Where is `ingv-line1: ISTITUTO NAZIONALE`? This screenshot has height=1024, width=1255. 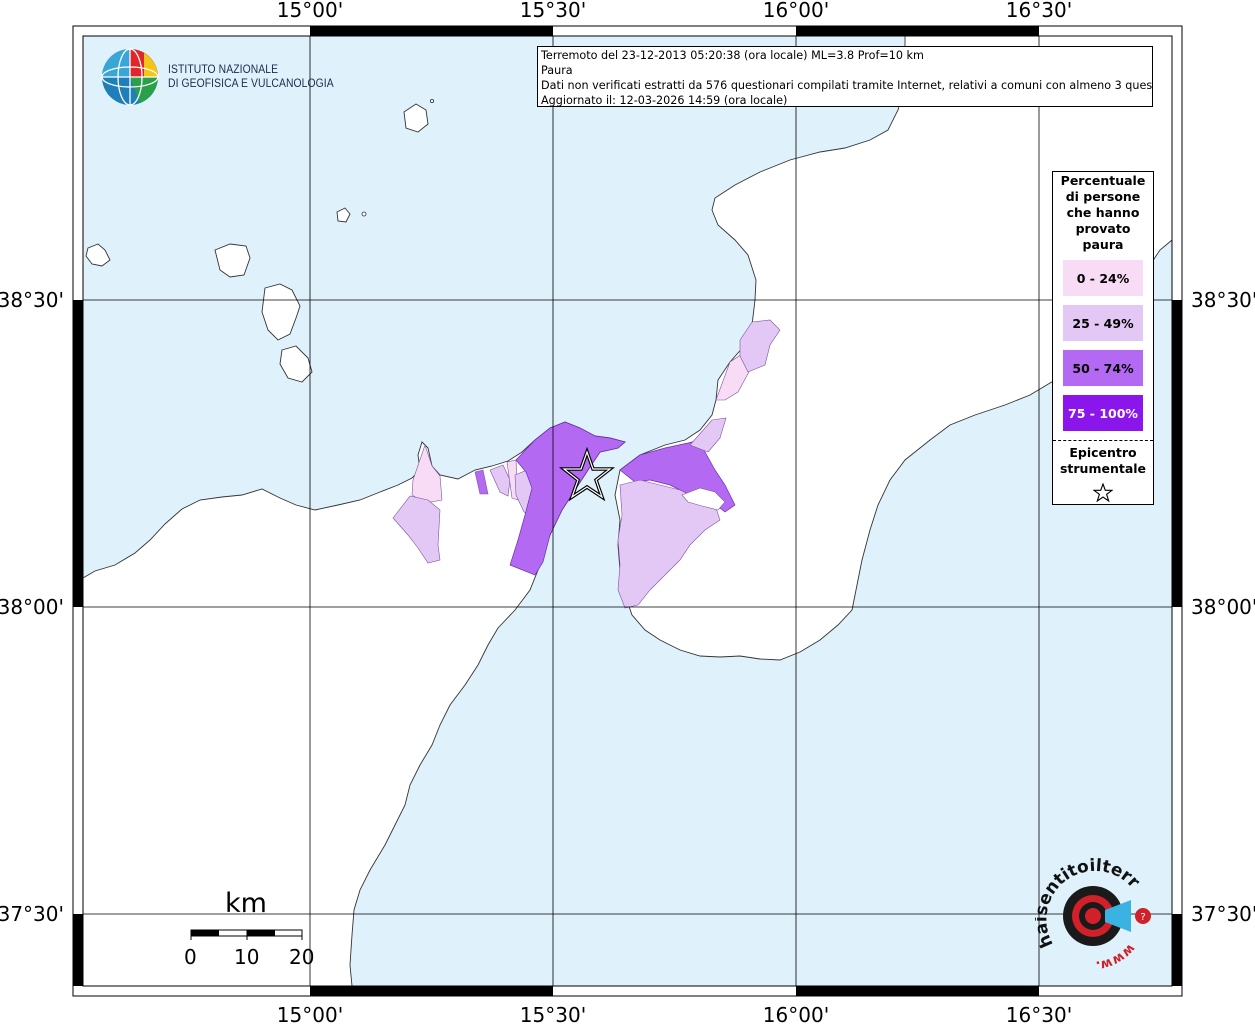 ingv-line1: ISTITUTO NAZIONALE is located at coordinates (223, 70).